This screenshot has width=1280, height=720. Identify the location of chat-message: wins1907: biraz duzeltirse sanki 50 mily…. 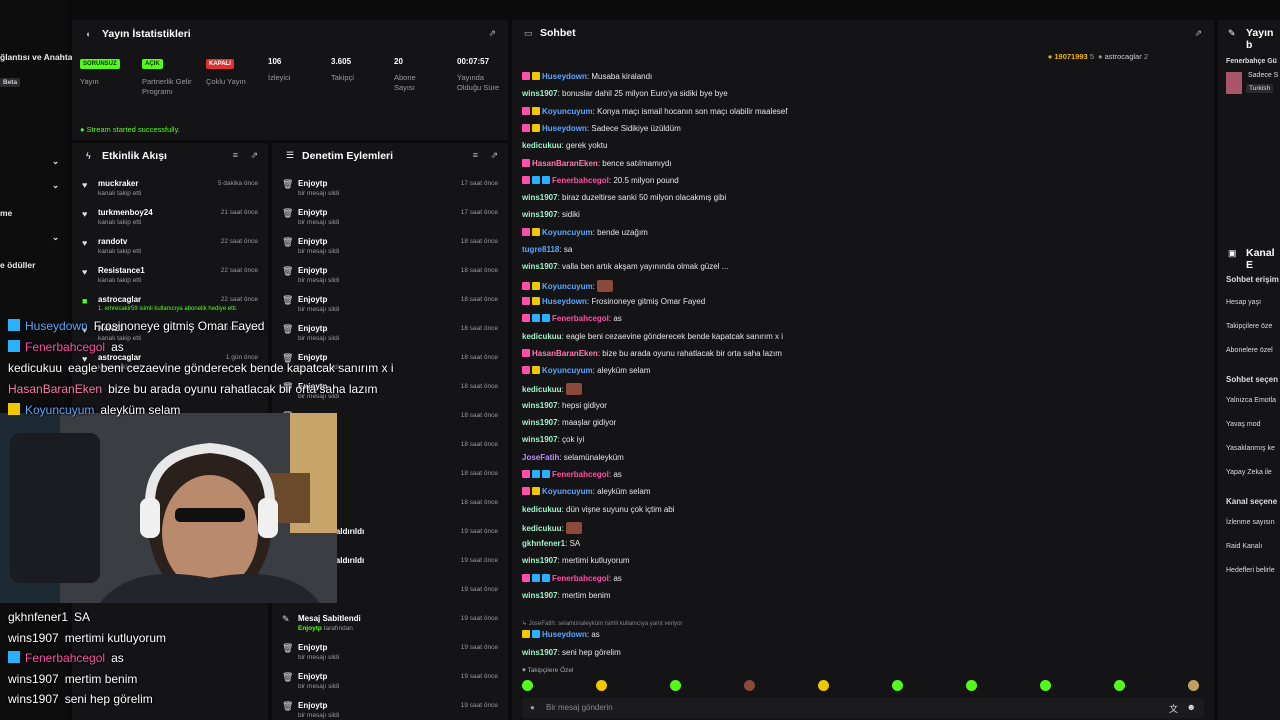
(624, 197).